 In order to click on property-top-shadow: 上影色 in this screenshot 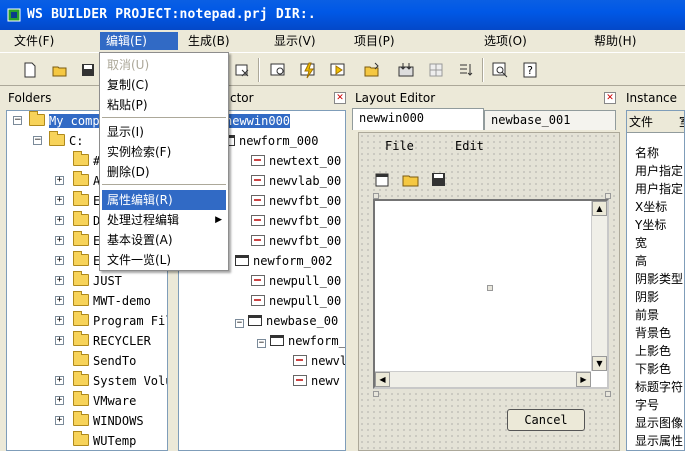, I will do `click(653, 351)`.